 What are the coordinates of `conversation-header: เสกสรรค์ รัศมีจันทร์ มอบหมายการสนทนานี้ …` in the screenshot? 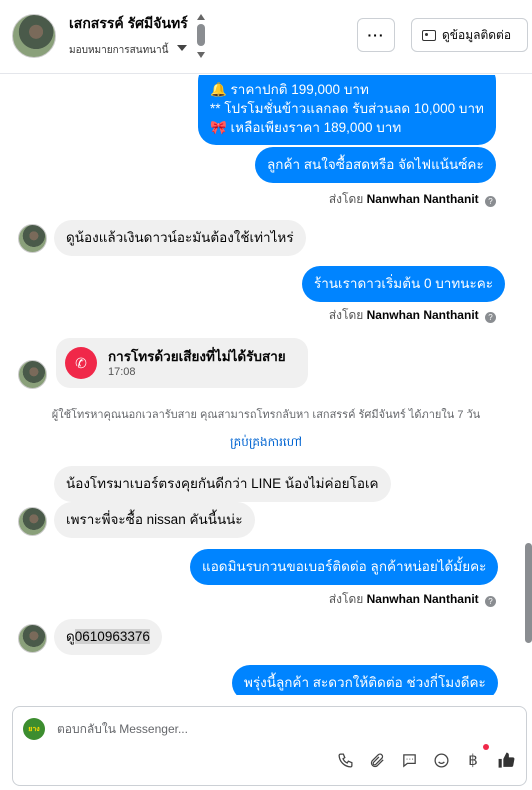 It's located at (266, 37).